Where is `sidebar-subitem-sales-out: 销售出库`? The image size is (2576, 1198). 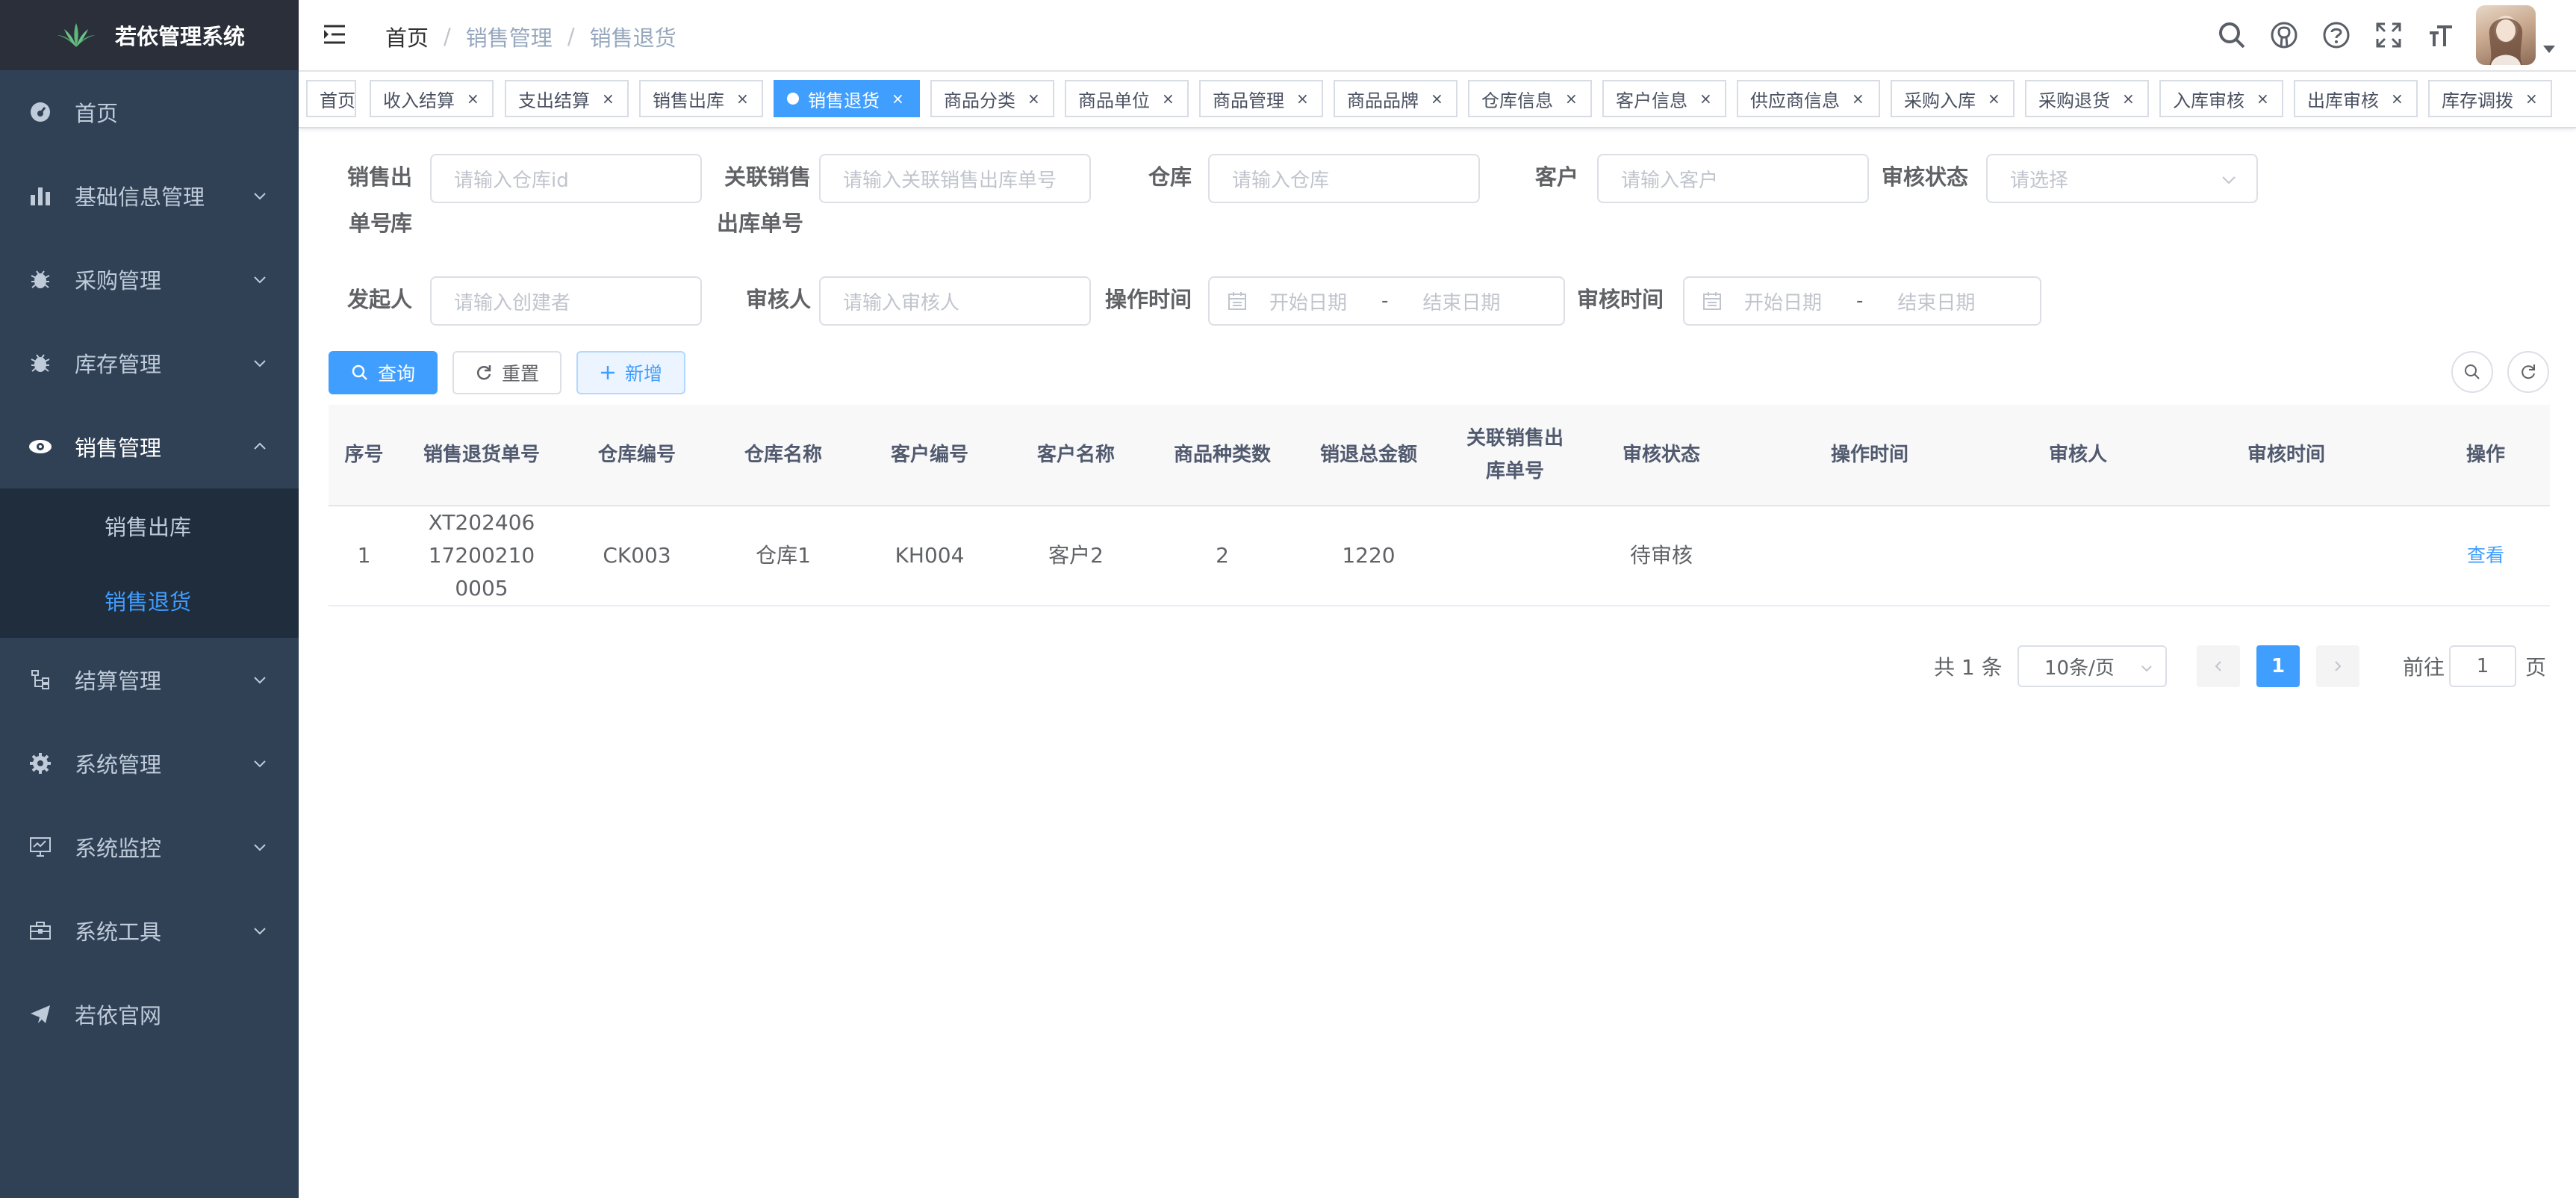 sidebar-subitem-sales-out: 销售出库 is located at coordinates (149, 525).